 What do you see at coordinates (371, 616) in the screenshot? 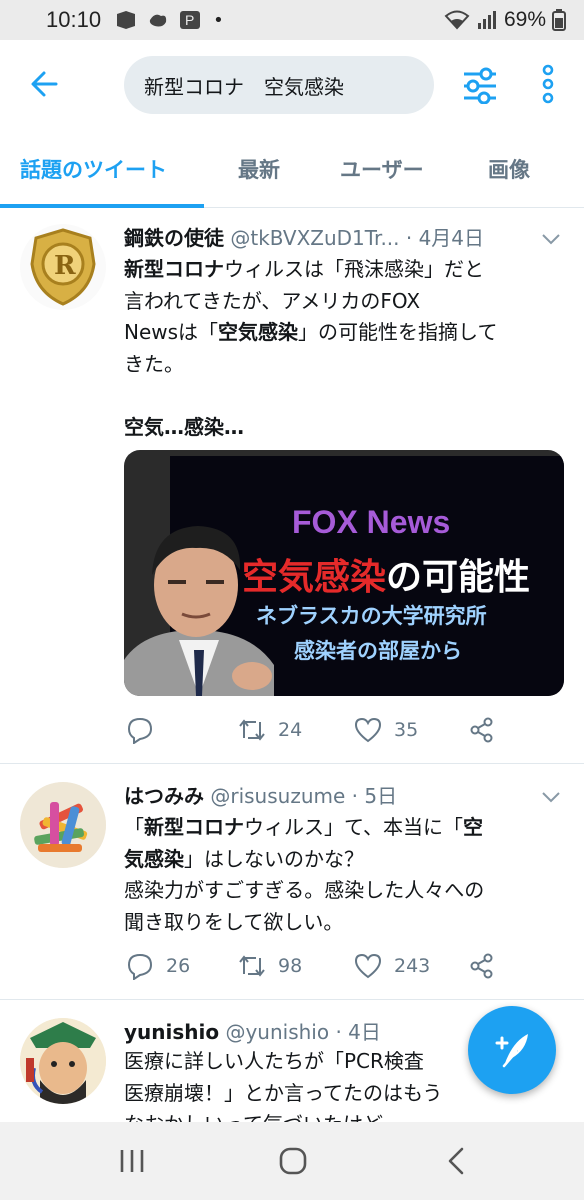
I see `media-caption: ネブラスカの大学研究所` at bounding box center [371, 616].